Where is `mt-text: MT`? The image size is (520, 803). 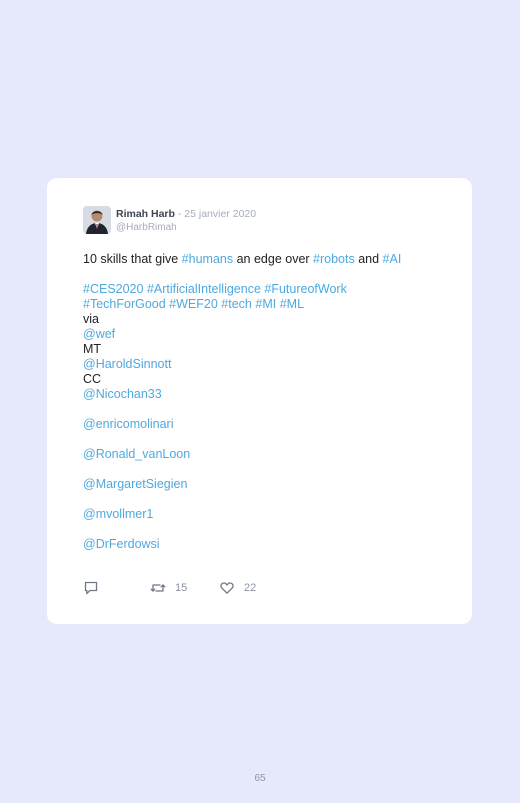
mt-text: MT is located at coordinates (92, 349).